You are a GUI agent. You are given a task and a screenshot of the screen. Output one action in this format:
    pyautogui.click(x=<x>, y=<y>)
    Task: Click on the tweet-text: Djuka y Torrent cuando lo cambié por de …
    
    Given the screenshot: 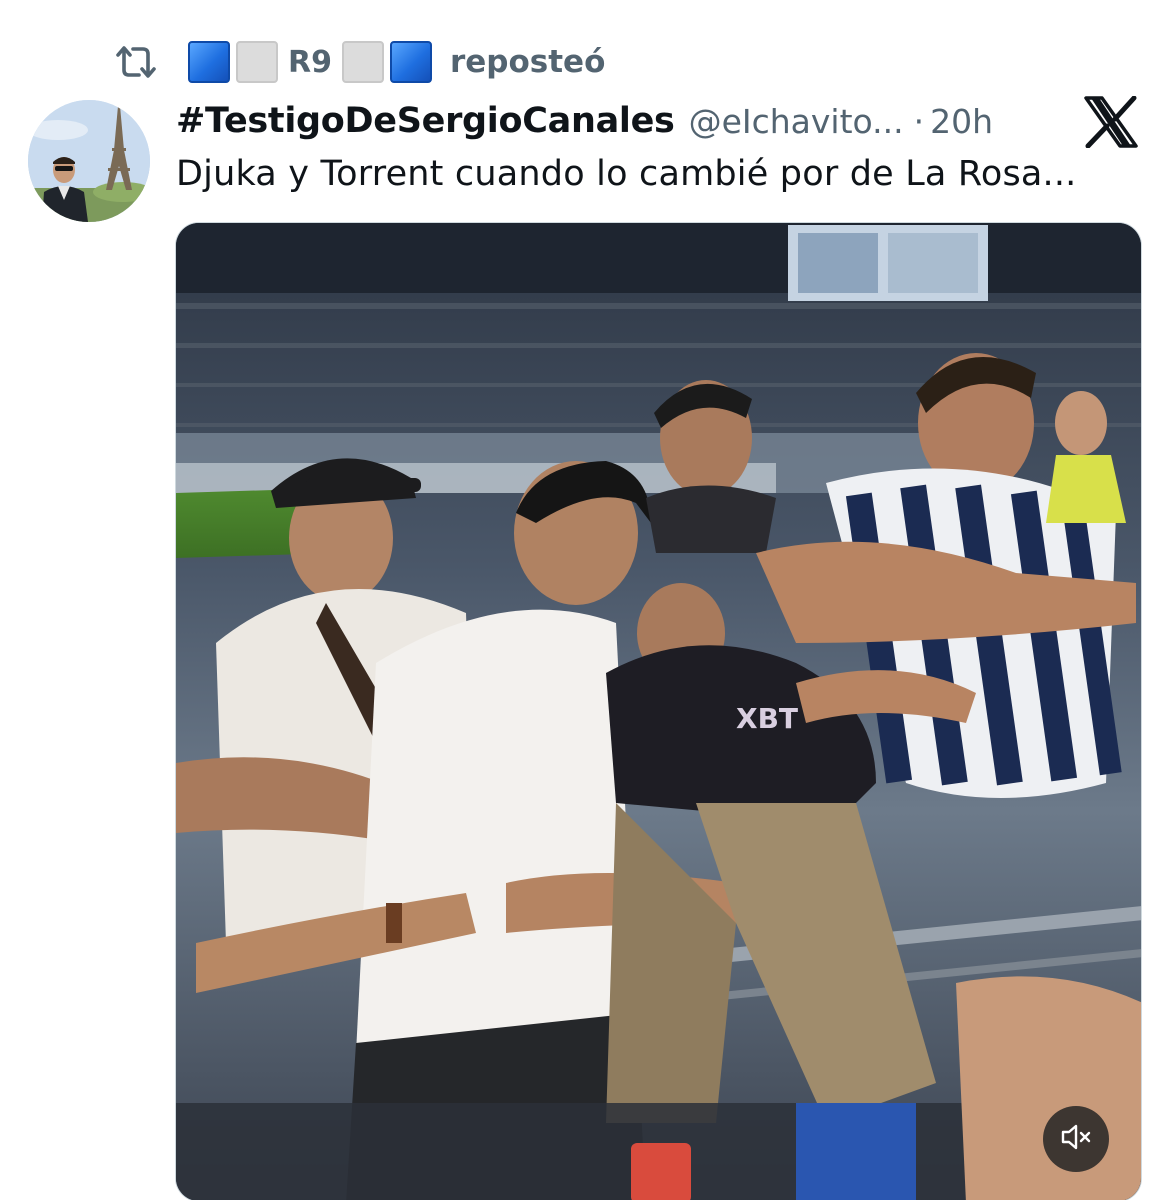 What is the action you would take?
    pyautogui.click(x=626, y=174)
    